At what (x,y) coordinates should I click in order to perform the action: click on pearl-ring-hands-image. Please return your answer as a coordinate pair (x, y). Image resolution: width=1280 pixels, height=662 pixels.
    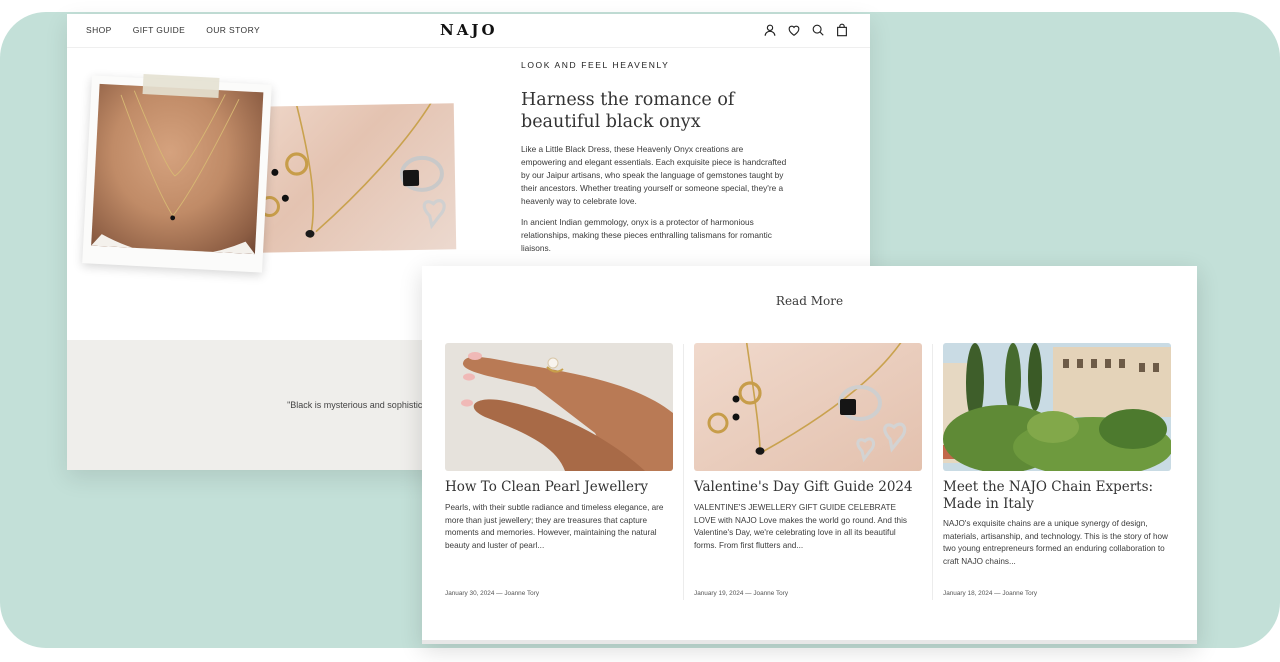
    Looking at the image, I should click on (559, 407).